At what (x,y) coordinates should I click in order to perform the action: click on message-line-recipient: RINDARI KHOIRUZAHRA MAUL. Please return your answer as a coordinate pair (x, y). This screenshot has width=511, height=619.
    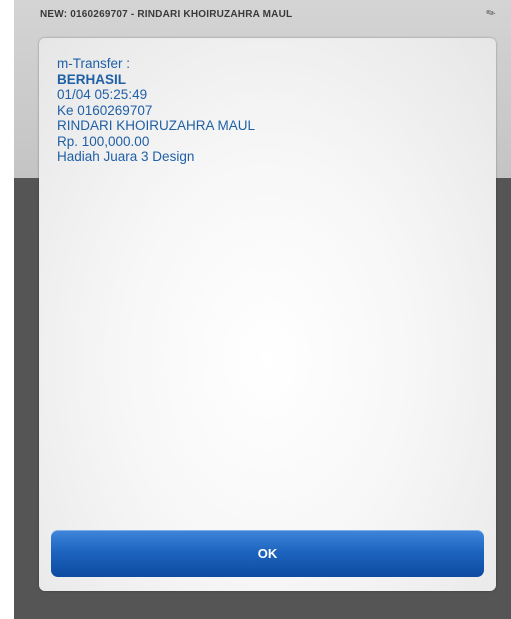
    Looking at the image, I should click on (156, 125).